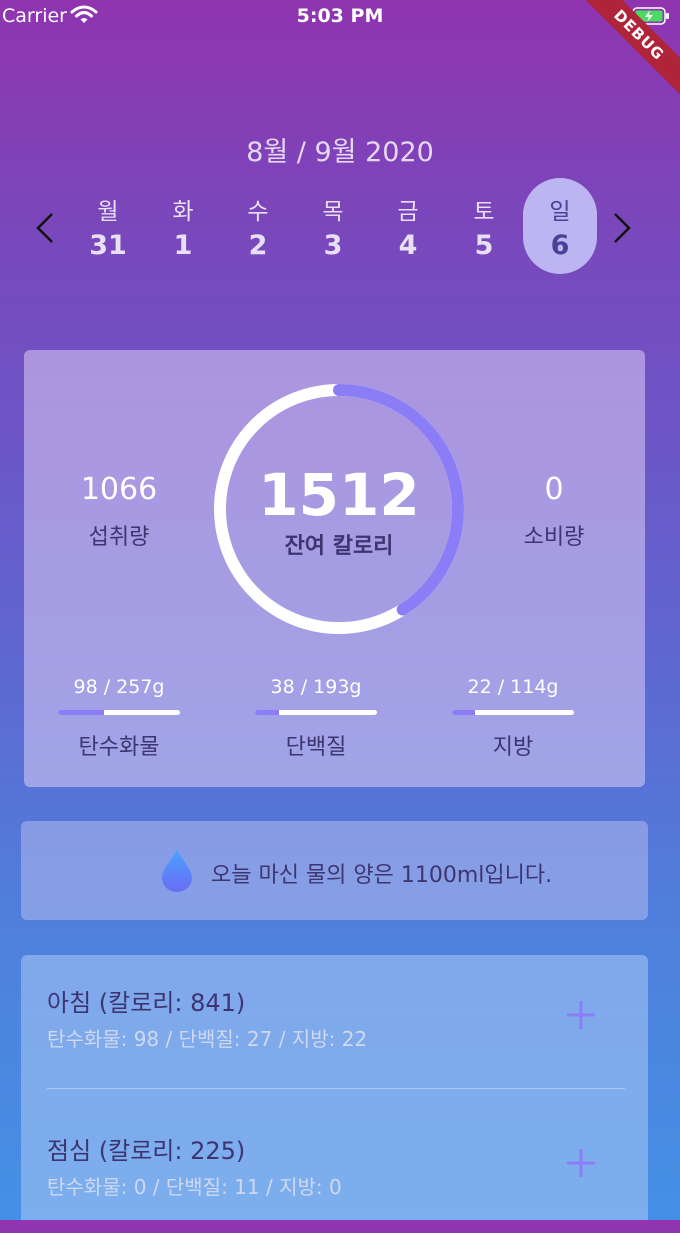  I want to click on macro-fat: 22 / 114g 지방, so click(513, 718).